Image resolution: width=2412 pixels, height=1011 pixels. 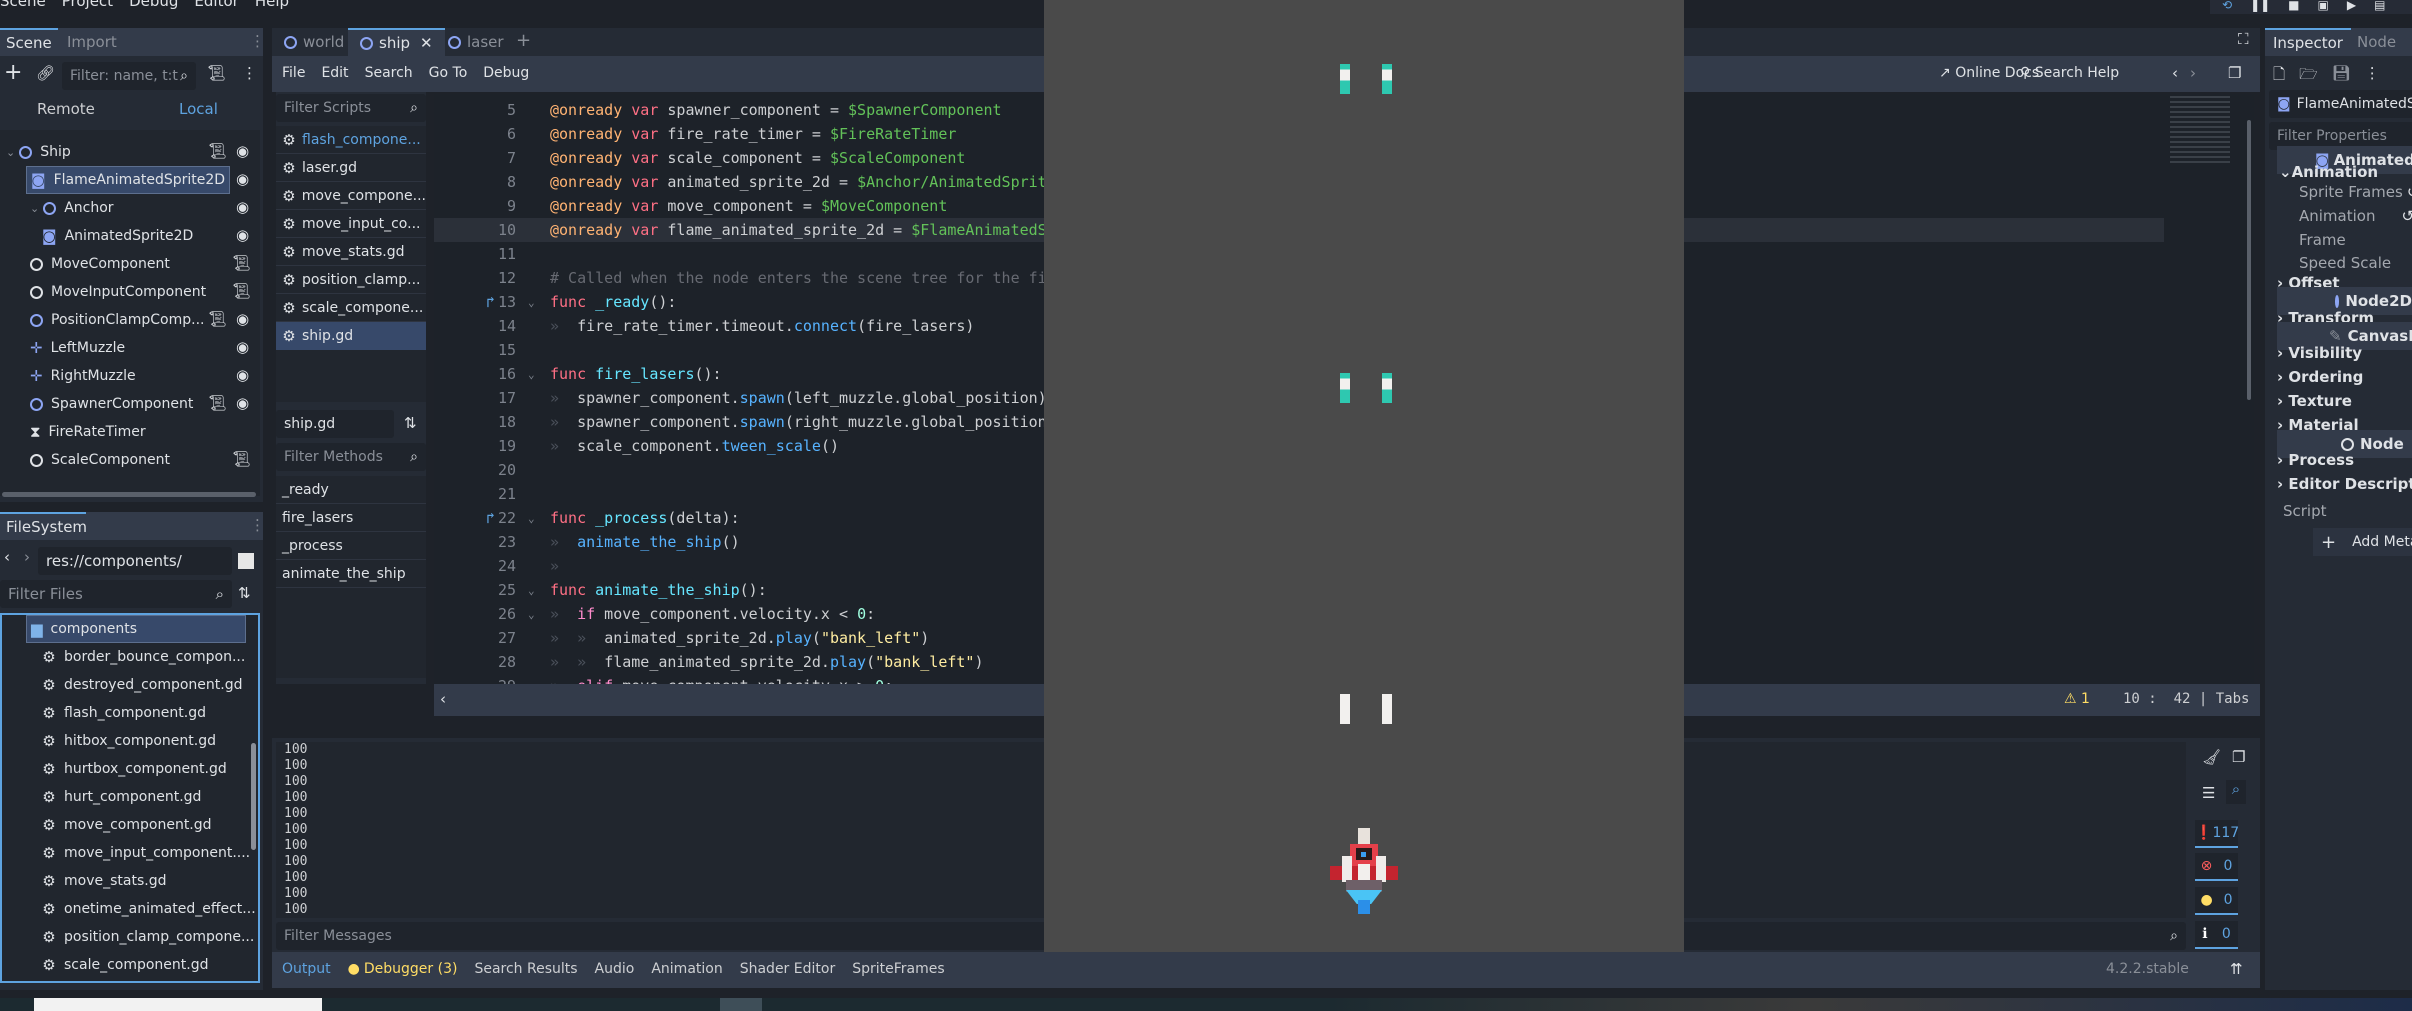 What do you see at coordinates (2193, 73) in the screenshot?
I see `history-forward-icon: ›` at bounding box center [2193, 73].